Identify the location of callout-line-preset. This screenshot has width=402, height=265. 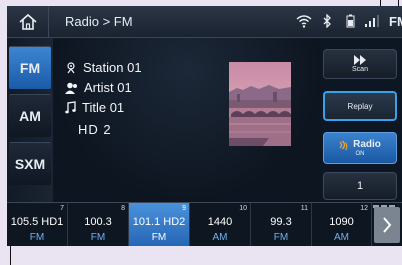
(10, 255).